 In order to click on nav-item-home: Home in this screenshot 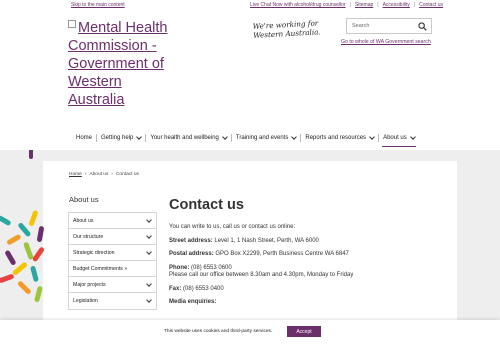, I will do `click(84, 138)`.